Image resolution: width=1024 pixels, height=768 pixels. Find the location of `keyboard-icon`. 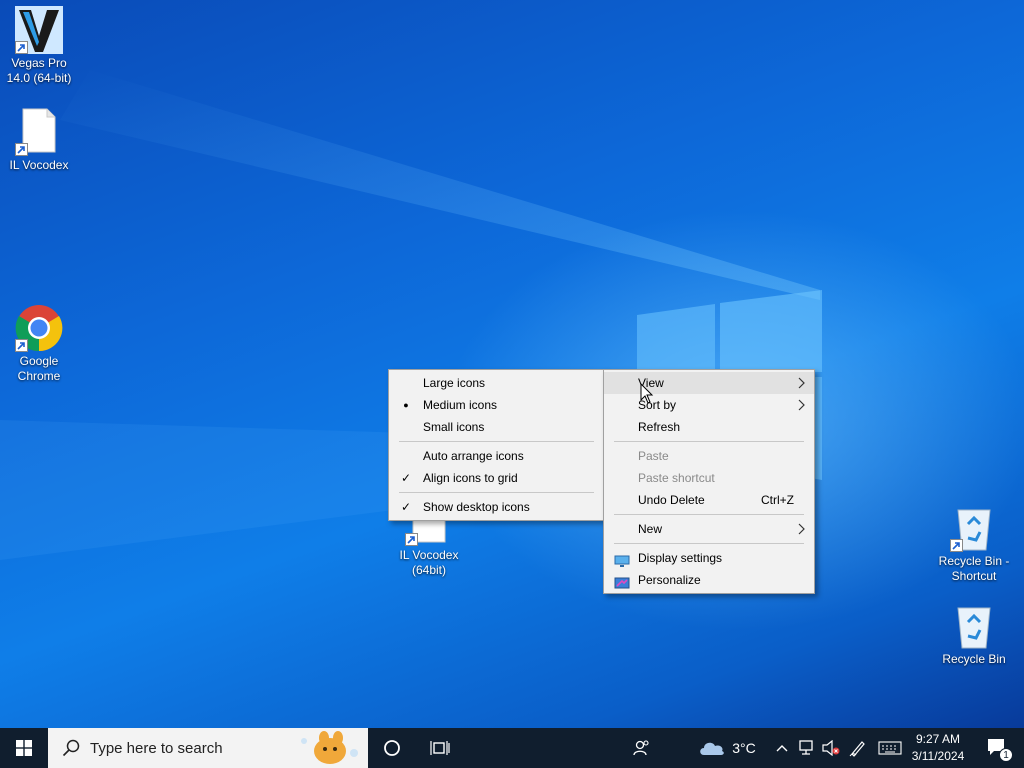

keyboard-icon is located at coordinates (890, 748).